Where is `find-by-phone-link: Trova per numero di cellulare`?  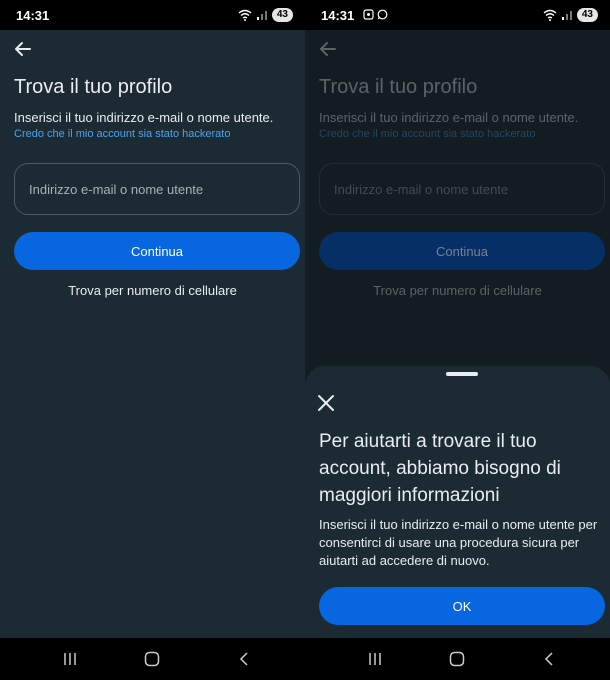
find-by-phone-link: Trova per numero di cellulare is located at coordinates (152, 290).